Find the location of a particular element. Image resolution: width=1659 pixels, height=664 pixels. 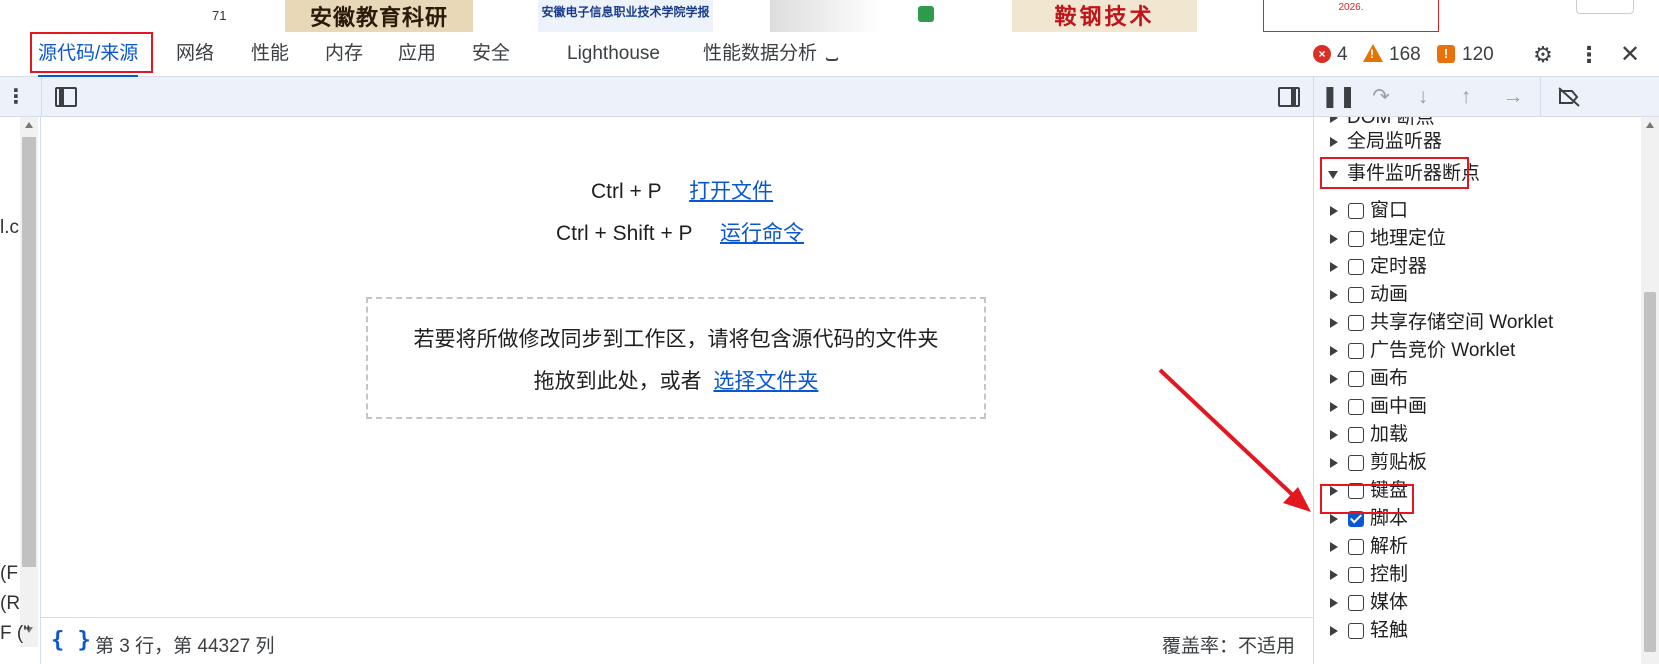

event-category-row: 广告竞价 Worklet is located at coordinates (1474, 351).